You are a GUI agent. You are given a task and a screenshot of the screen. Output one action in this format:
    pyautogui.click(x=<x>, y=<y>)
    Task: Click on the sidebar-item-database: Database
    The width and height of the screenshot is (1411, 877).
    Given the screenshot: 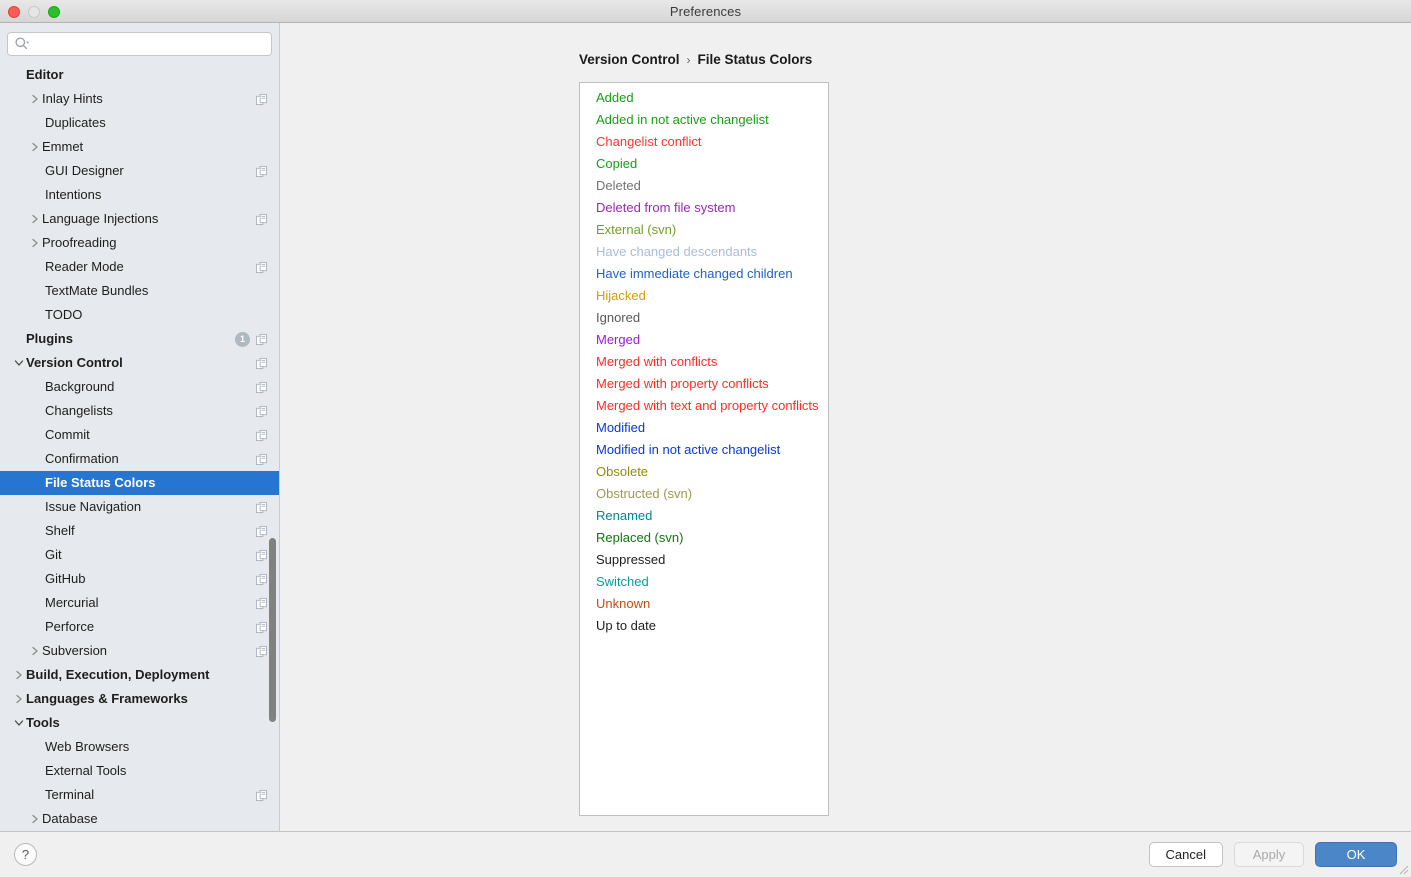 What is the action you would take?
    pyautogui.click(x=139, y=819)
    